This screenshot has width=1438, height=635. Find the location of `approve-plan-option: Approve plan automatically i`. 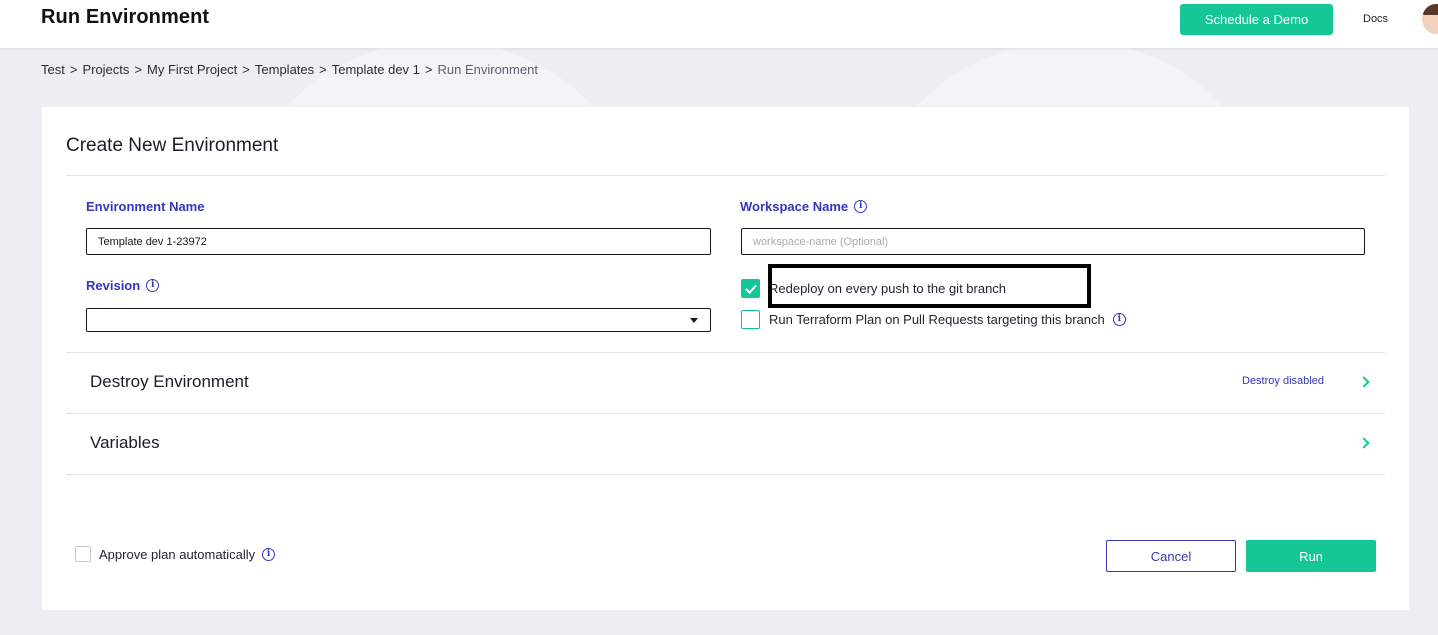

approve-plan-option: Approve plan automatically i is located at coordinates (175, 554).